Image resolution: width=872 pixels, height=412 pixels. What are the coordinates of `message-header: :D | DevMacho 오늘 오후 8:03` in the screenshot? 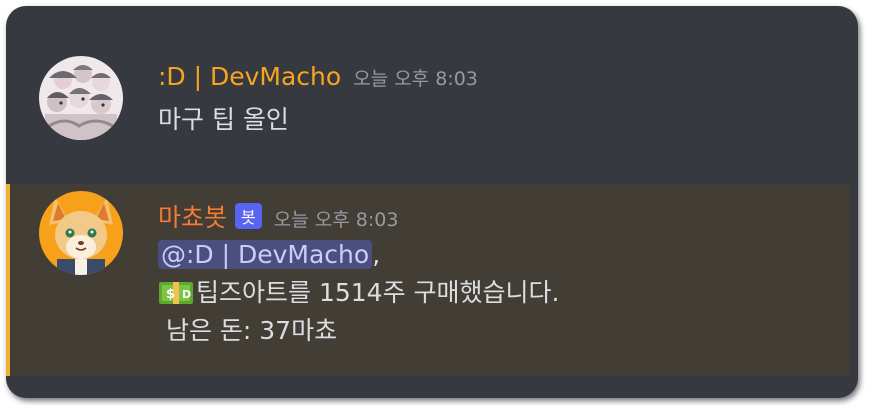 It's located at (318, 76).